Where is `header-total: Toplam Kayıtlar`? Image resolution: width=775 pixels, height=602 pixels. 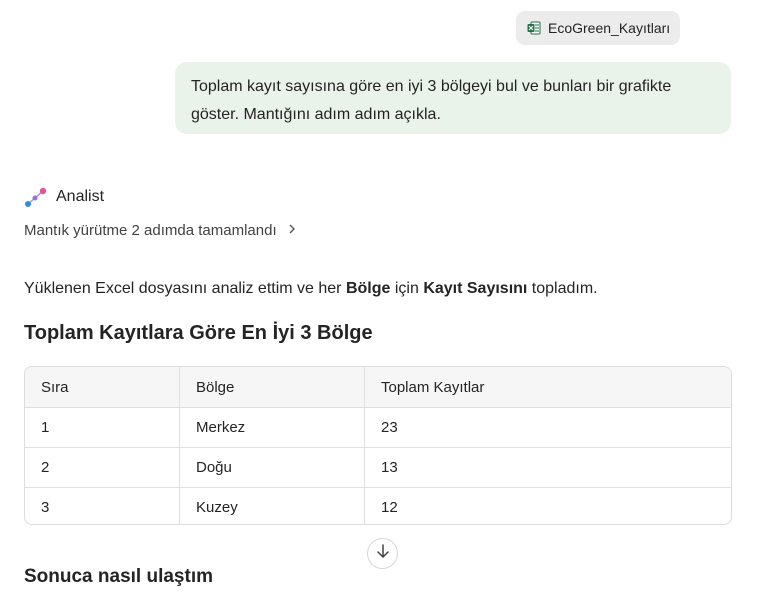 header-total: Toplam Kayıtlar is located at coordinates (547, 387).